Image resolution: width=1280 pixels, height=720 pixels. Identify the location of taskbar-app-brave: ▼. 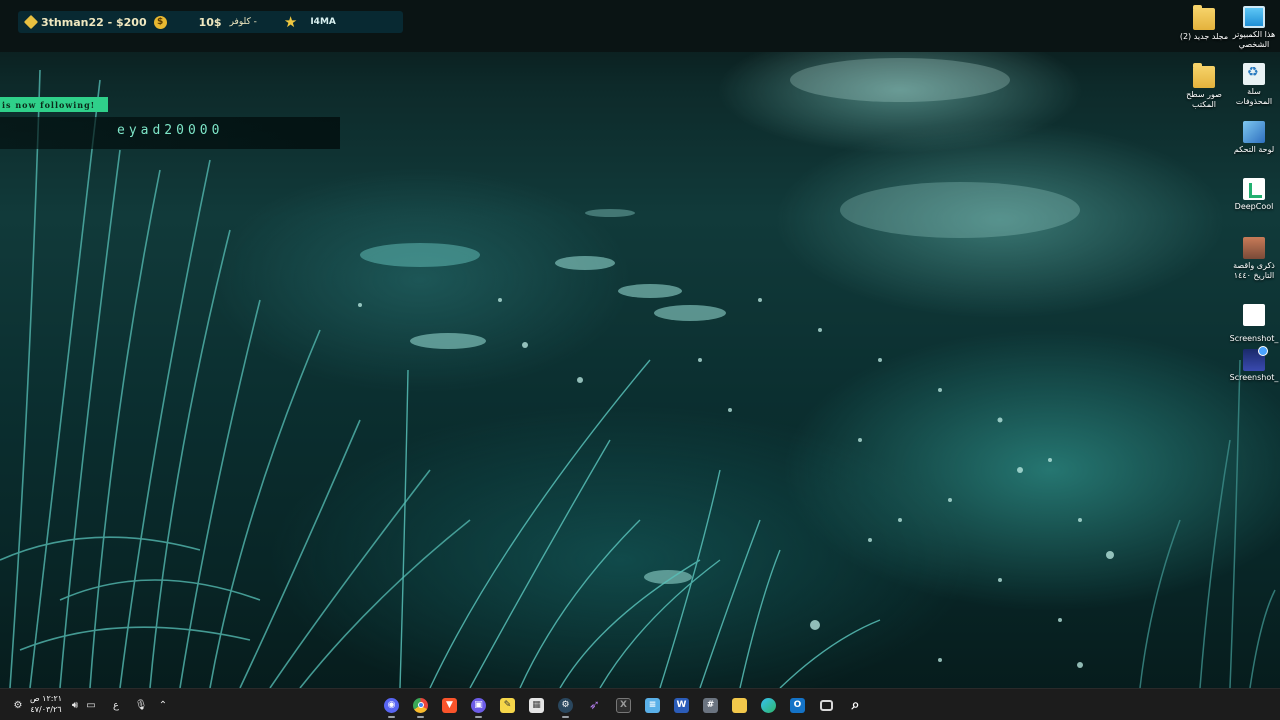
(449, 705).